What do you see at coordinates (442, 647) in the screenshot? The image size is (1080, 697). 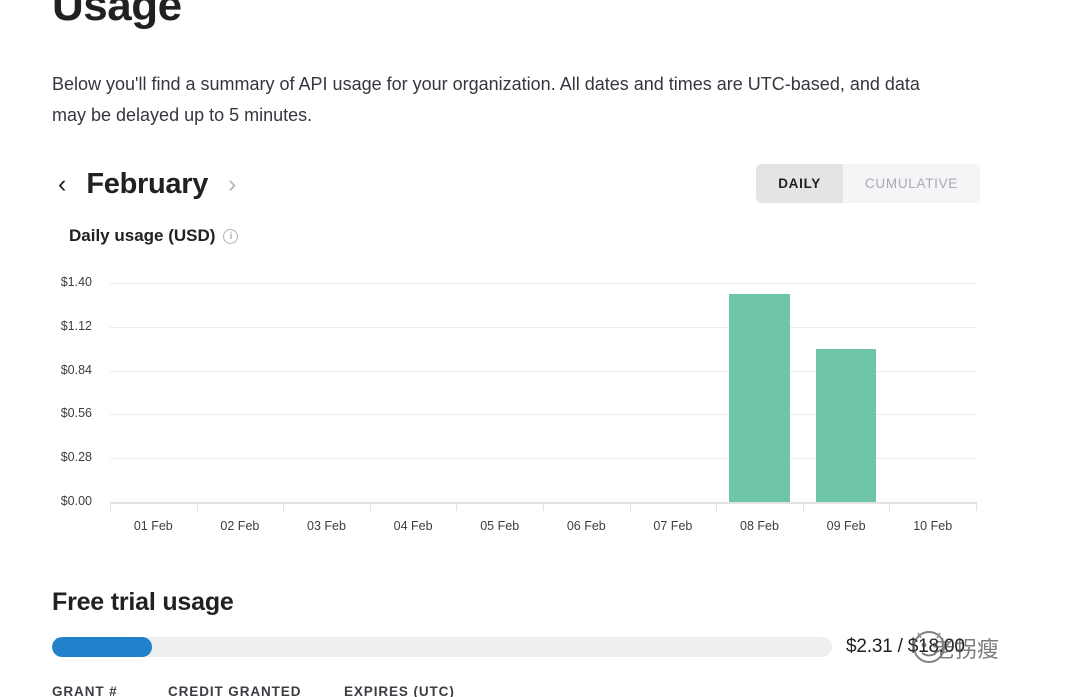 I see `free-trial-progress-bar` at bounding box center [442, 647].